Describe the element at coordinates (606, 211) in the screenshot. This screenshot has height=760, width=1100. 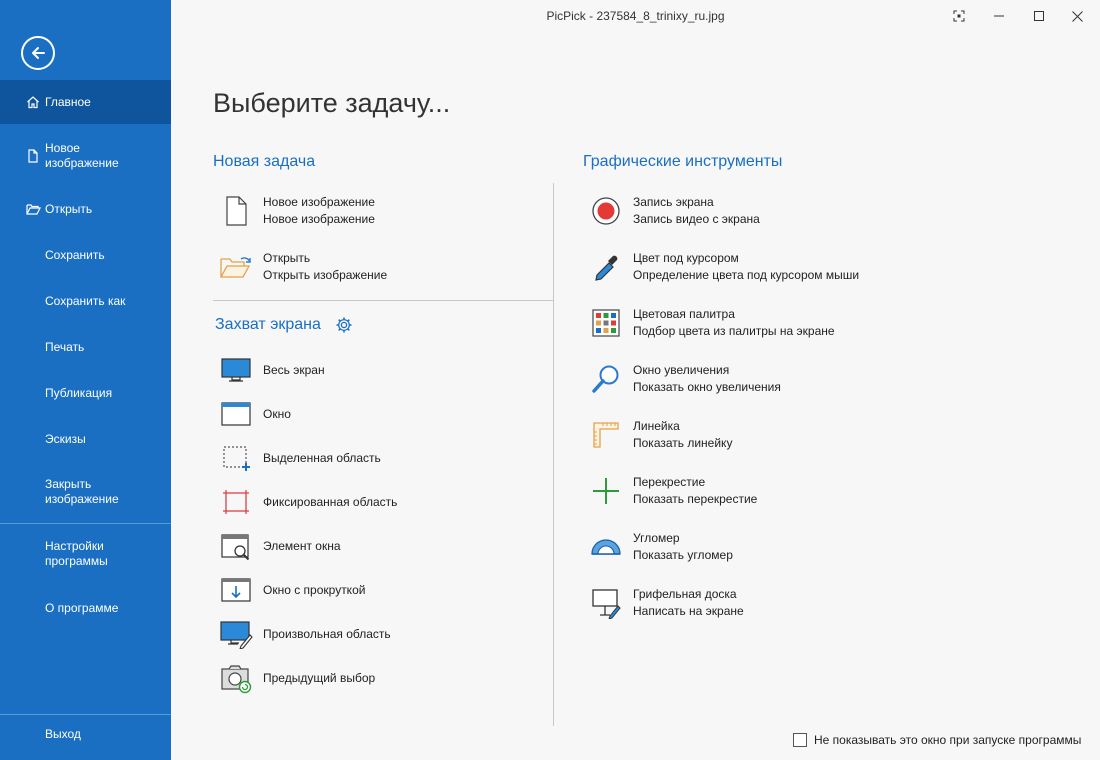
I see `record-icon` at that location.